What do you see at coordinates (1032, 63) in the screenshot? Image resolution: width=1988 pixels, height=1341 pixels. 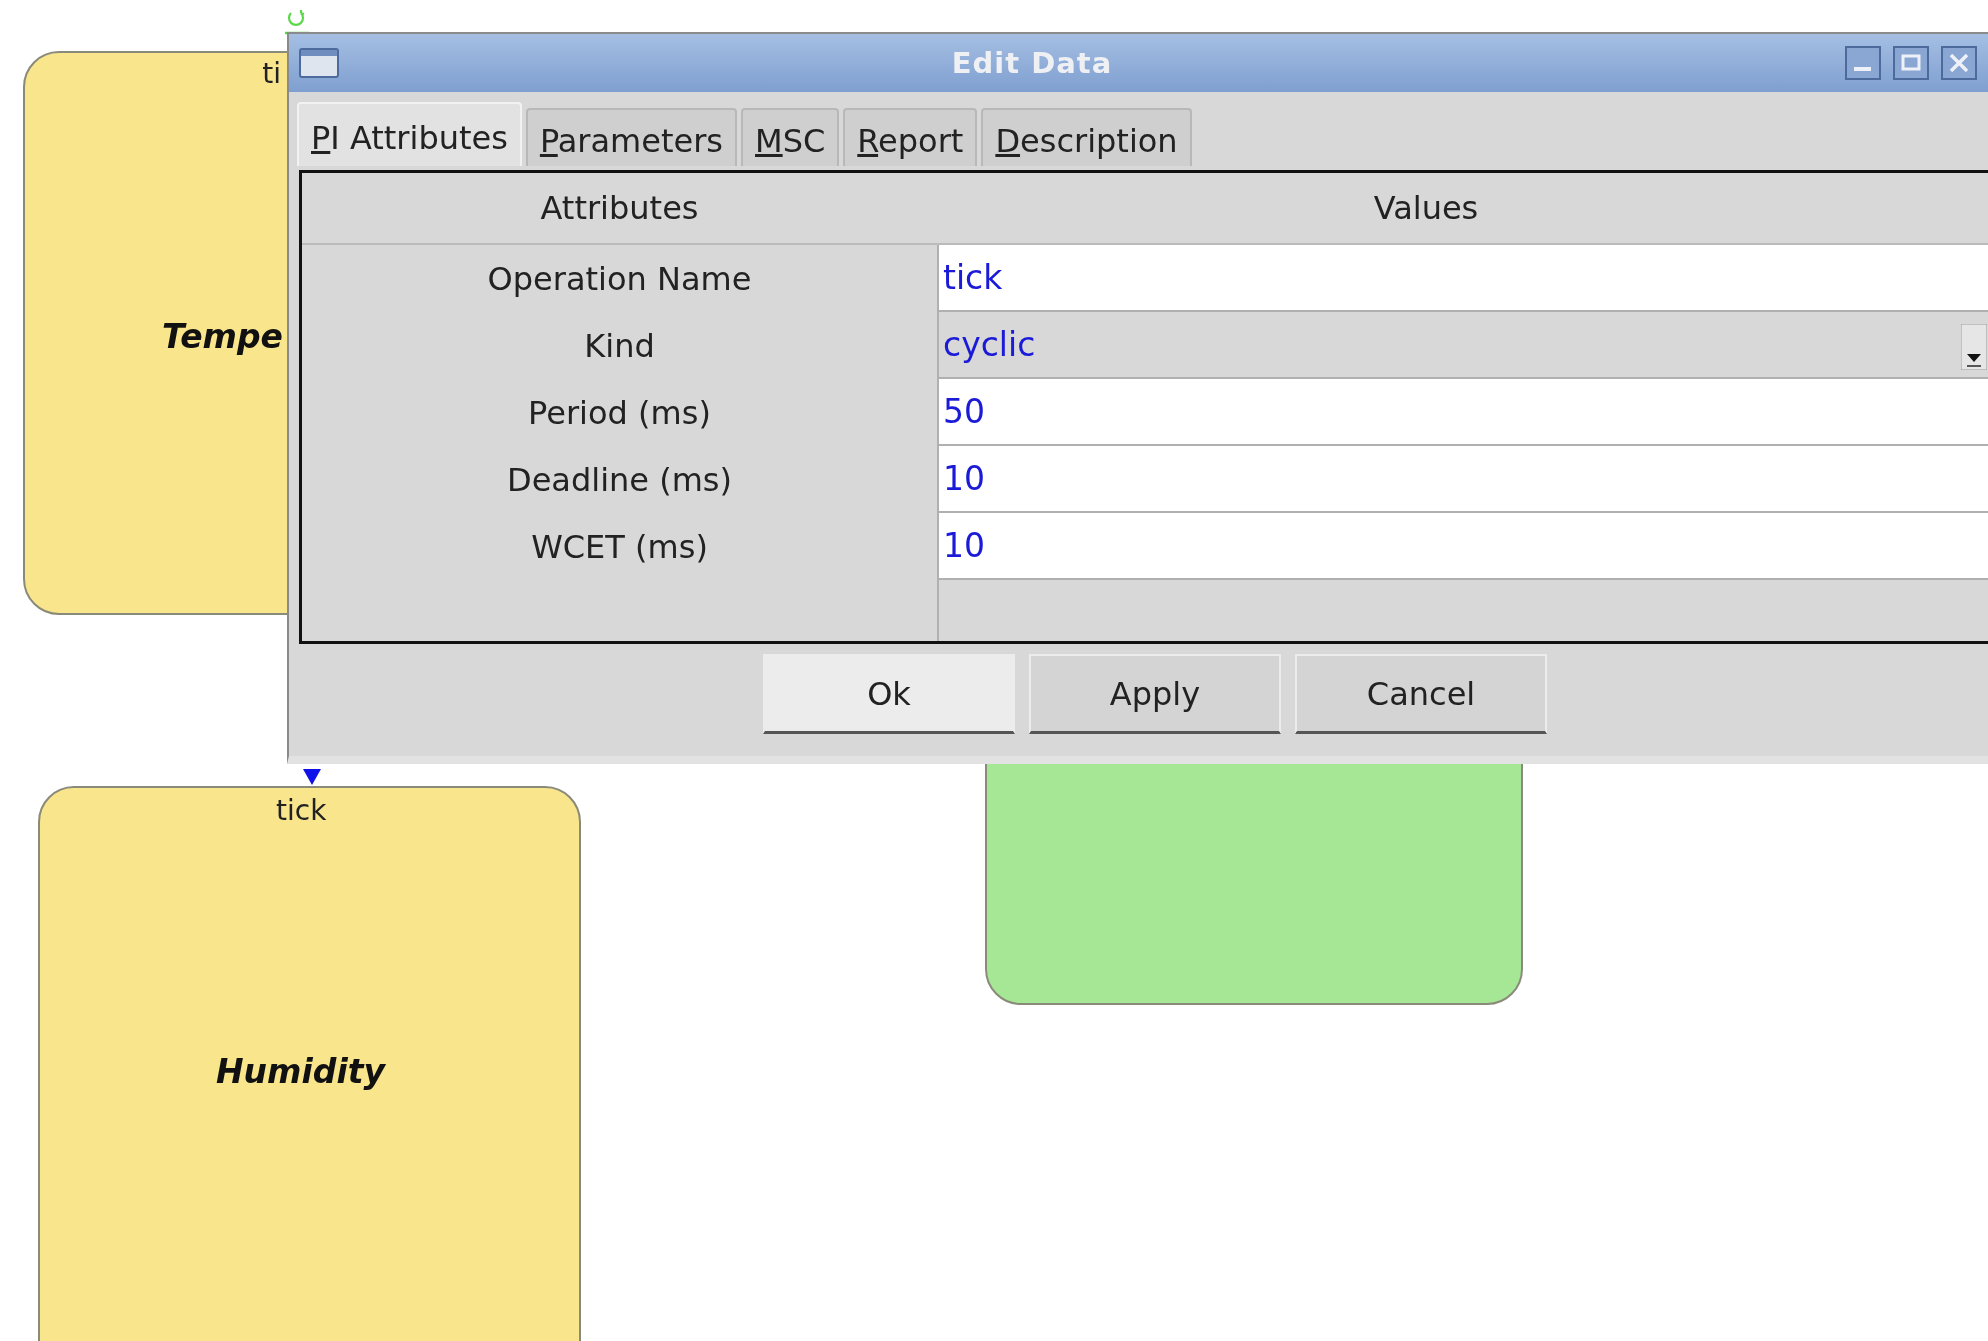 I see `window-title: Edit Data` at bounding box center [1032, 63].